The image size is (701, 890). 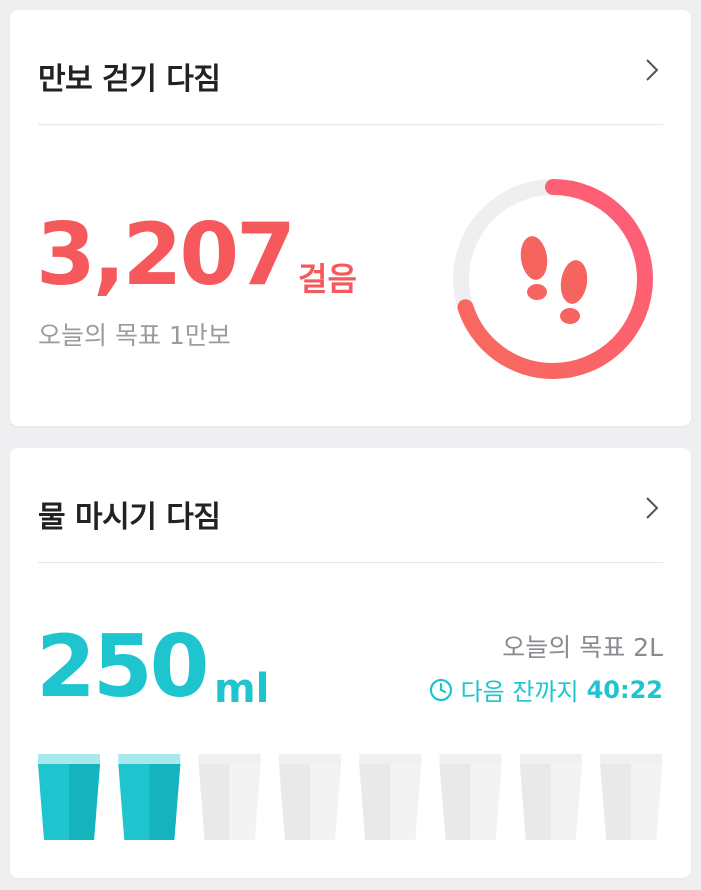 I want to click on water-amount: 250, so click(x=123, y=667).